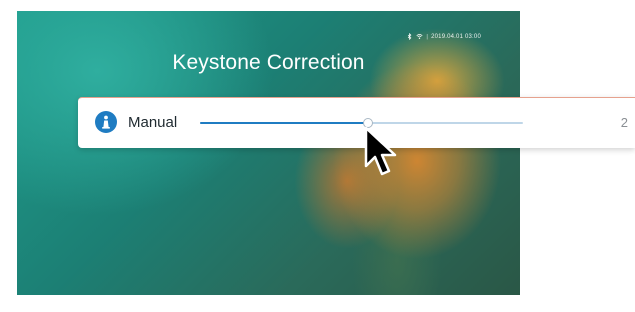 Image resolution: width=635 pixels, height=312 pixels. I want to click on keystone-slider, so click(361, 123).